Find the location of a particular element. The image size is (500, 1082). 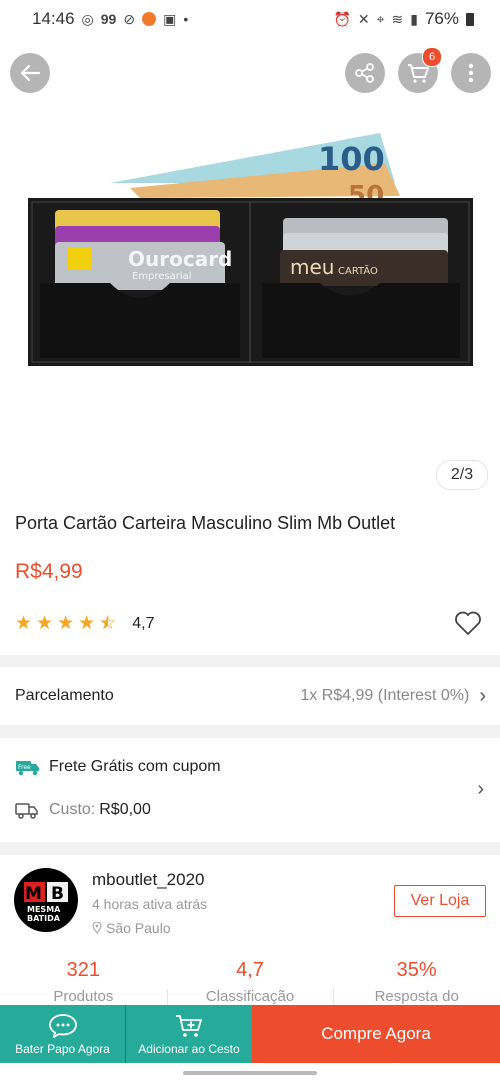

location-pin-icon is located at coordinates (97, 928).